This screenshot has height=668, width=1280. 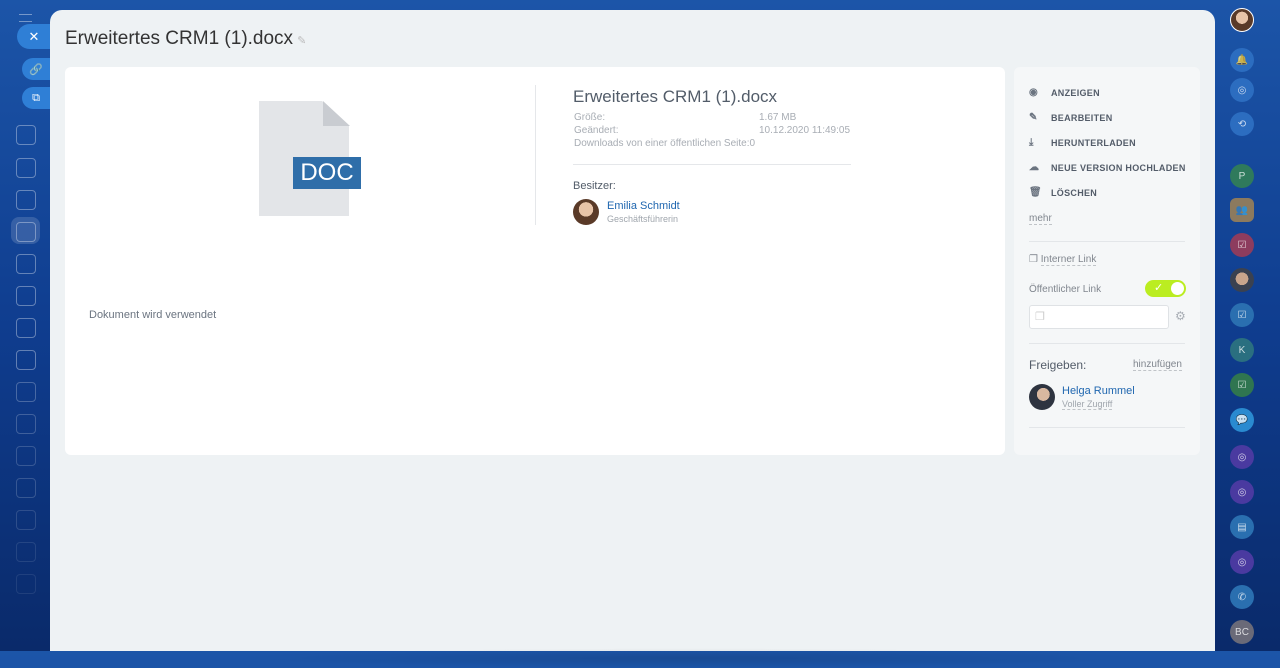 I want to click on cloud-upload-icon: ☁, so click(x=1034, y=167).